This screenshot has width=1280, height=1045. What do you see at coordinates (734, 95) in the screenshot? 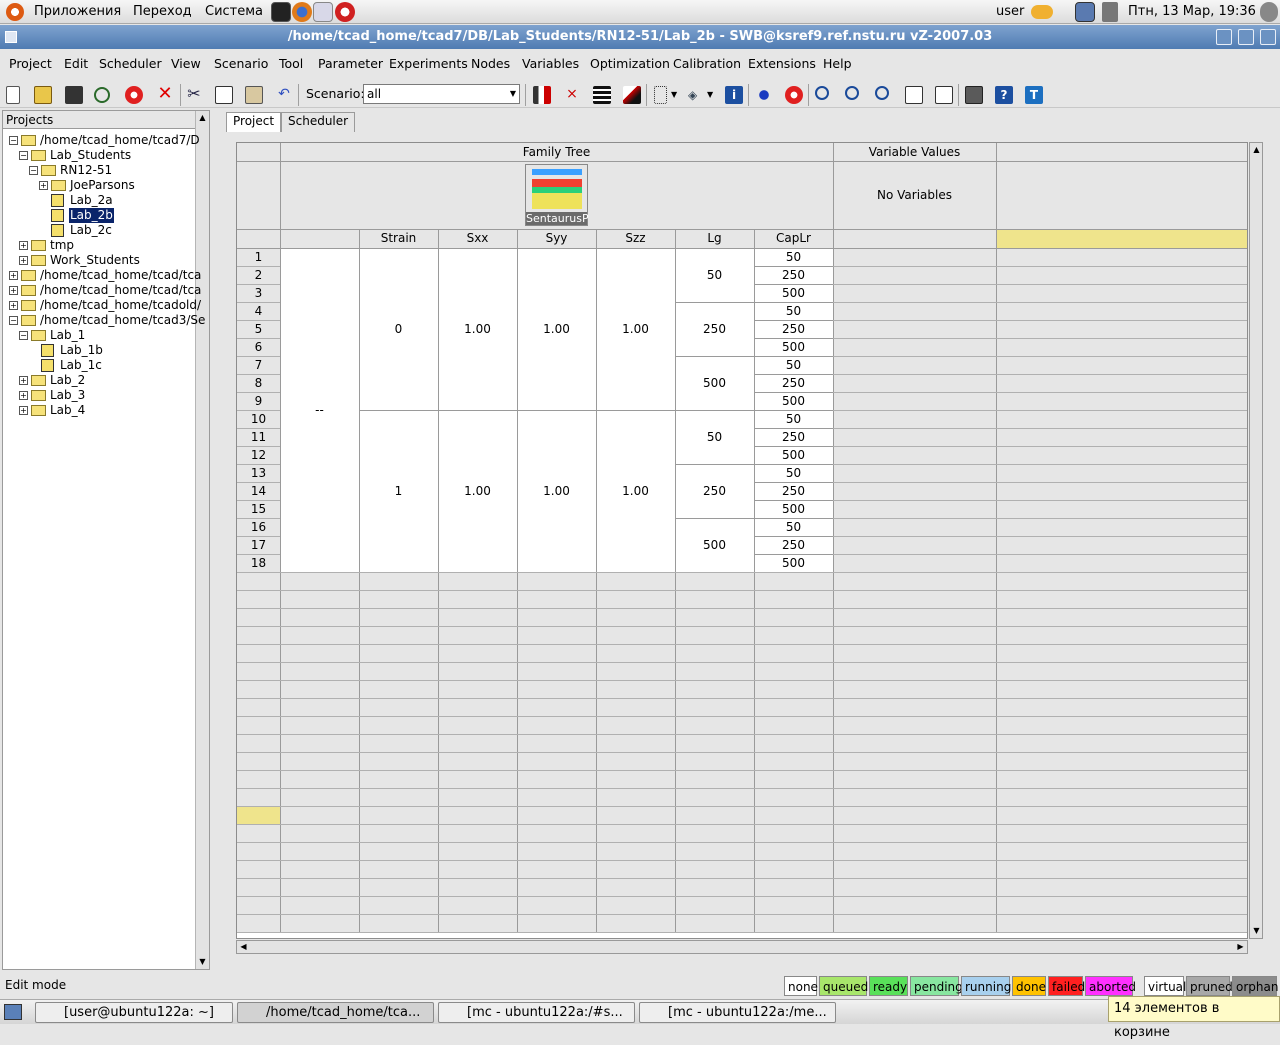
I see `info-icon: i` at bounding box center [734, 95].